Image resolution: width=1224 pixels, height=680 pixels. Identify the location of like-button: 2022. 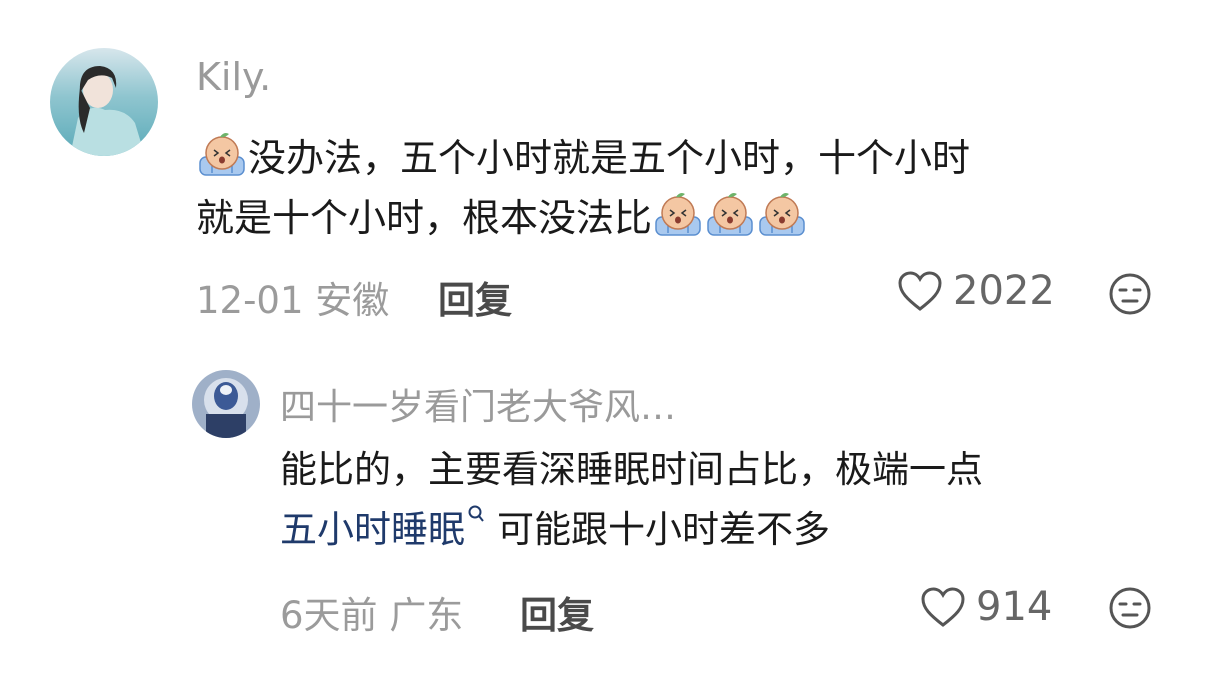
(976, 291).